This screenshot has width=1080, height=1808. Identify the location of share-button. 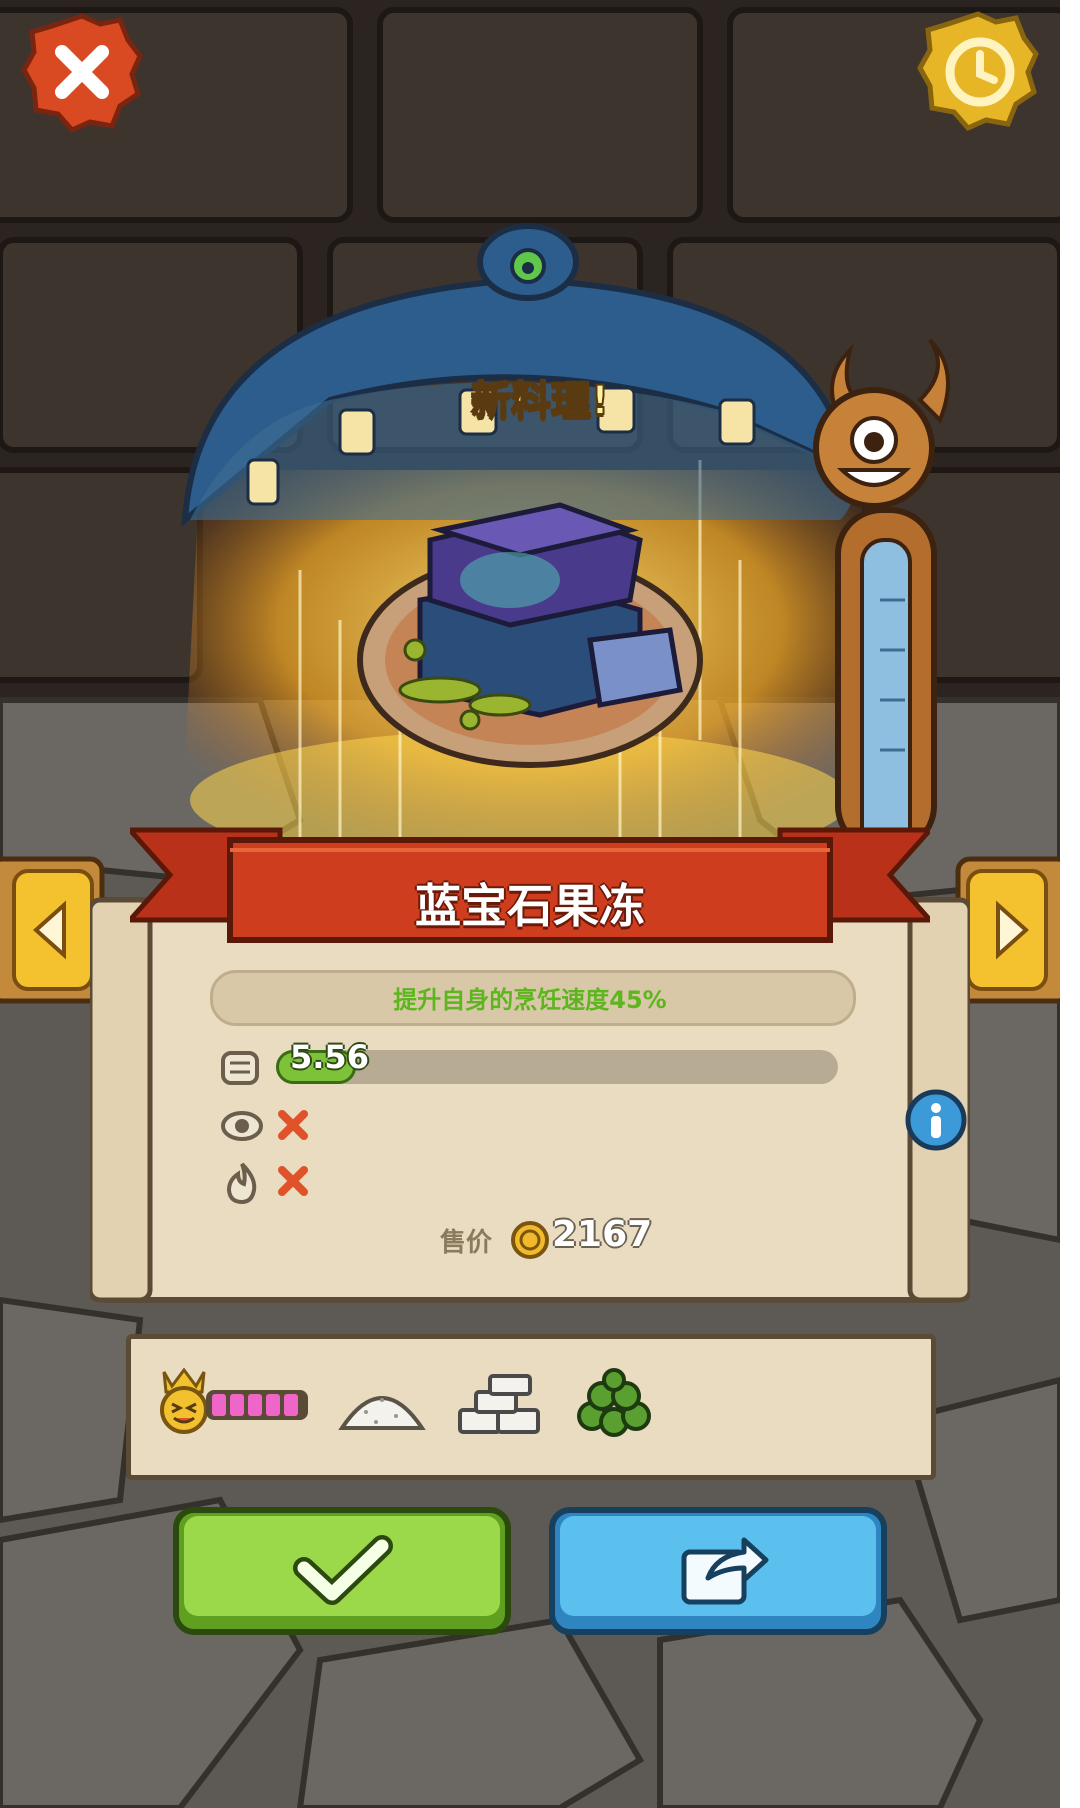
(718, 1571).